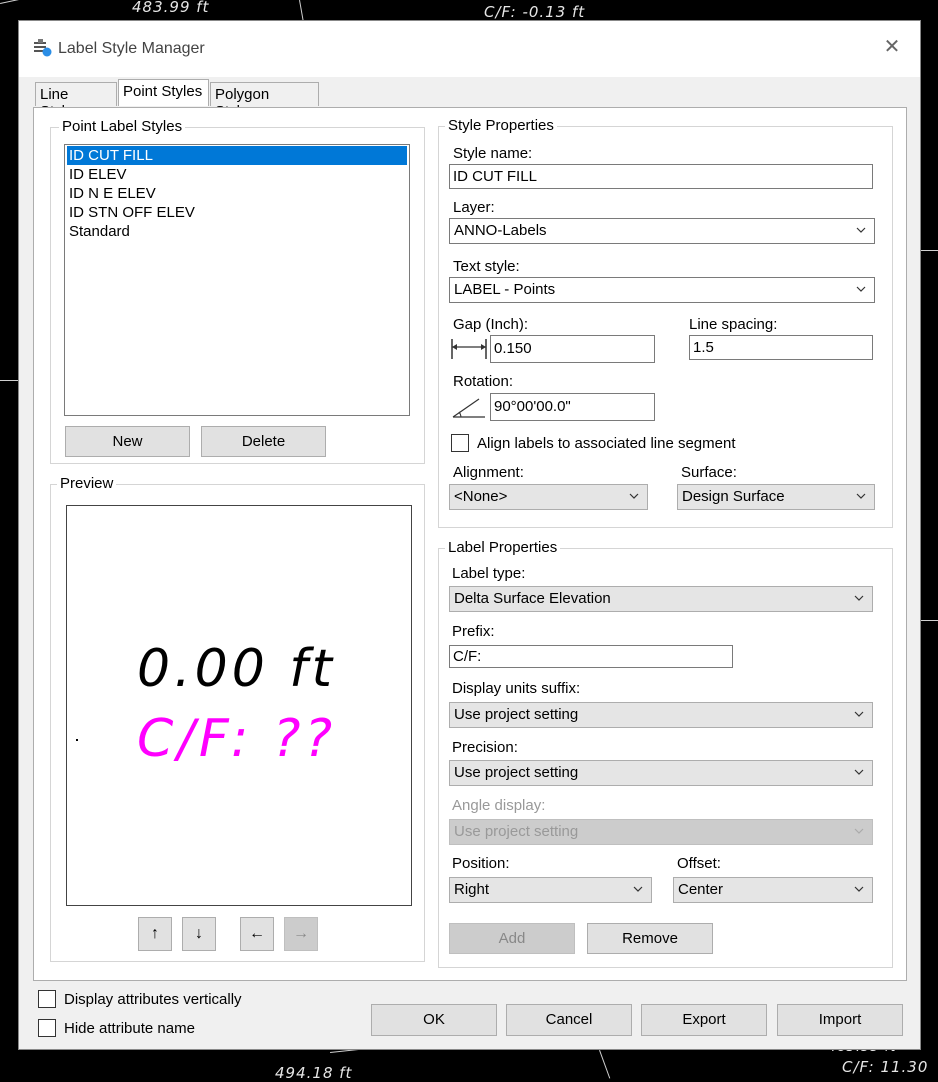  I want to click on offset-select: Center, so click(773, 890).